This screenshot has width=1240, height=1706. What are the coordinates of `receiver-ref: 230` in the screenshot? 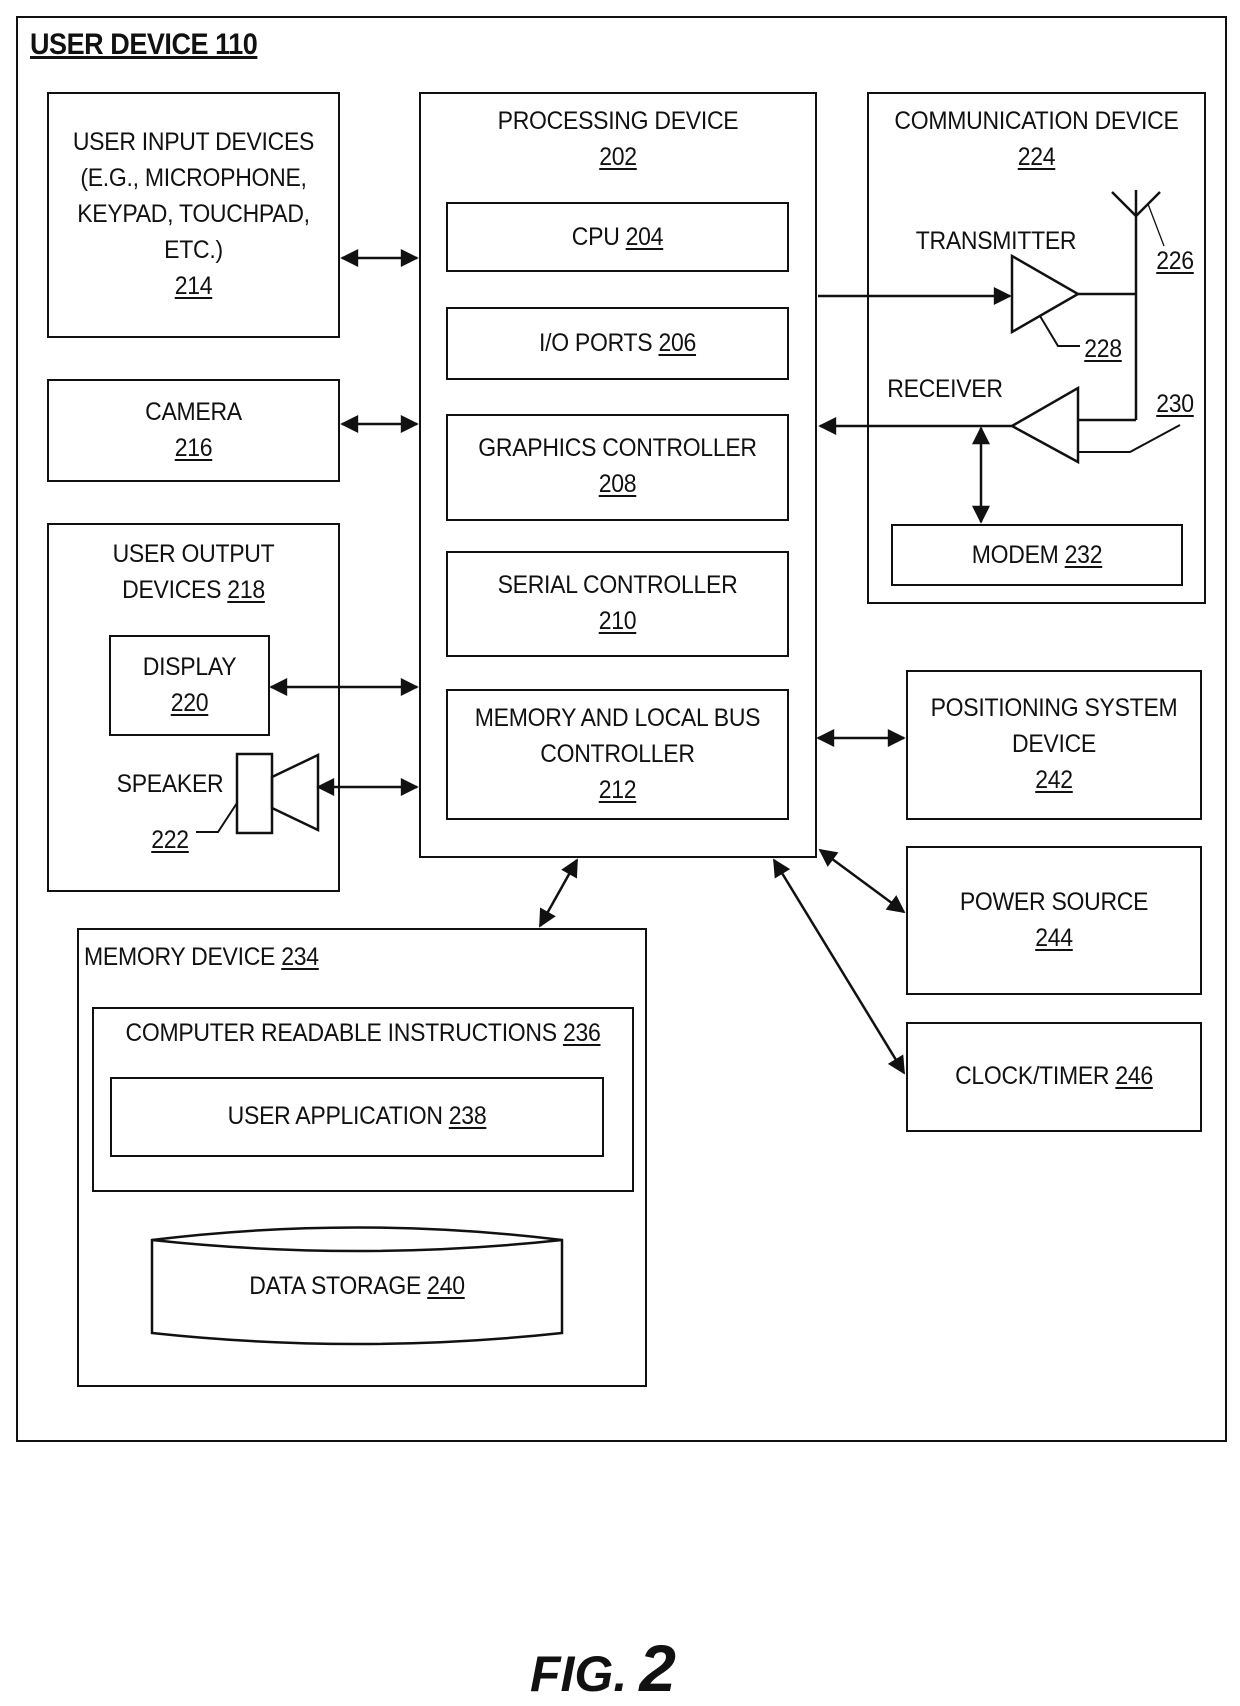 It's located at (1175, 404).